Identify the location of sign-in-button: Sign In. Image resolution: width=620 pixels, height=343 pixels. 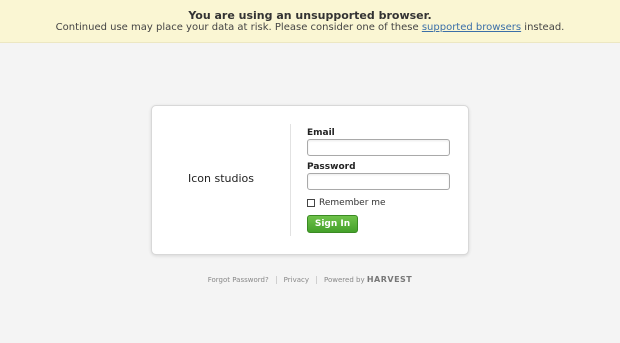
(332, 224).